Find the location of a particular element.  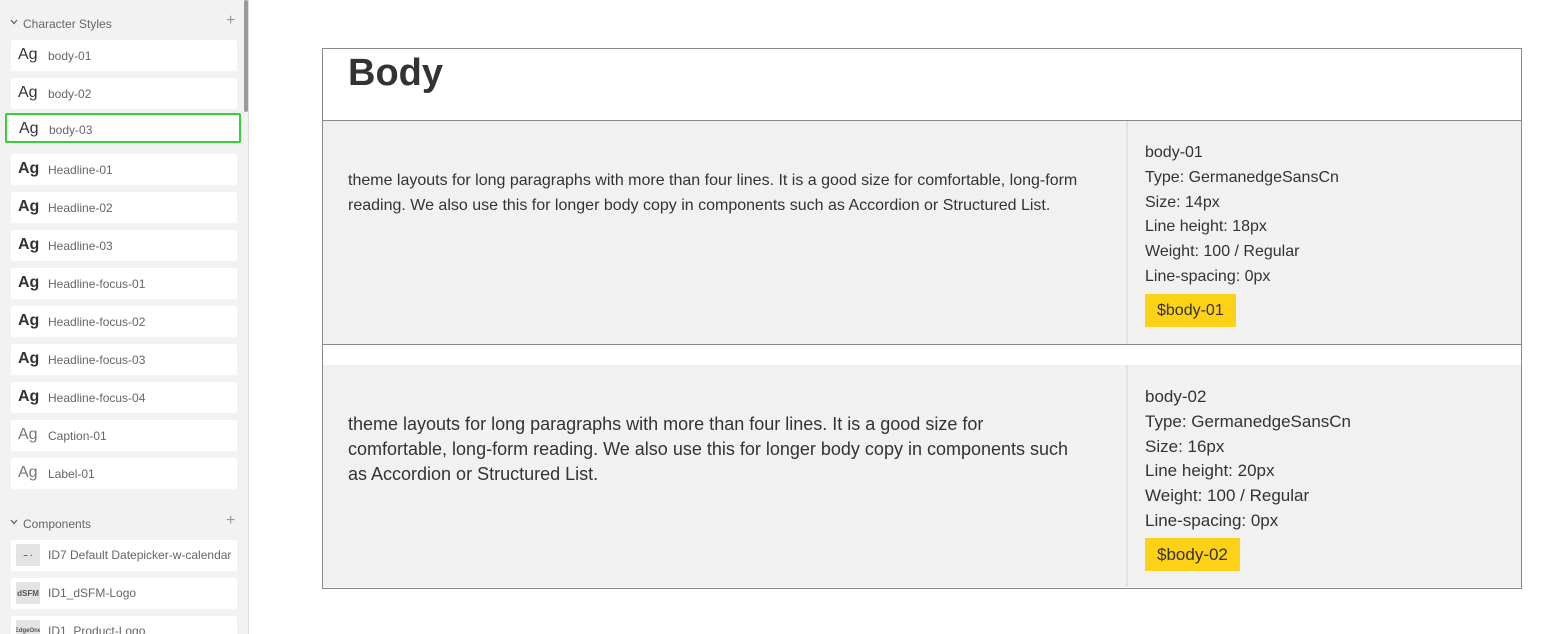

spec-size: Size: 16px is located at coordinates (1185, 446).